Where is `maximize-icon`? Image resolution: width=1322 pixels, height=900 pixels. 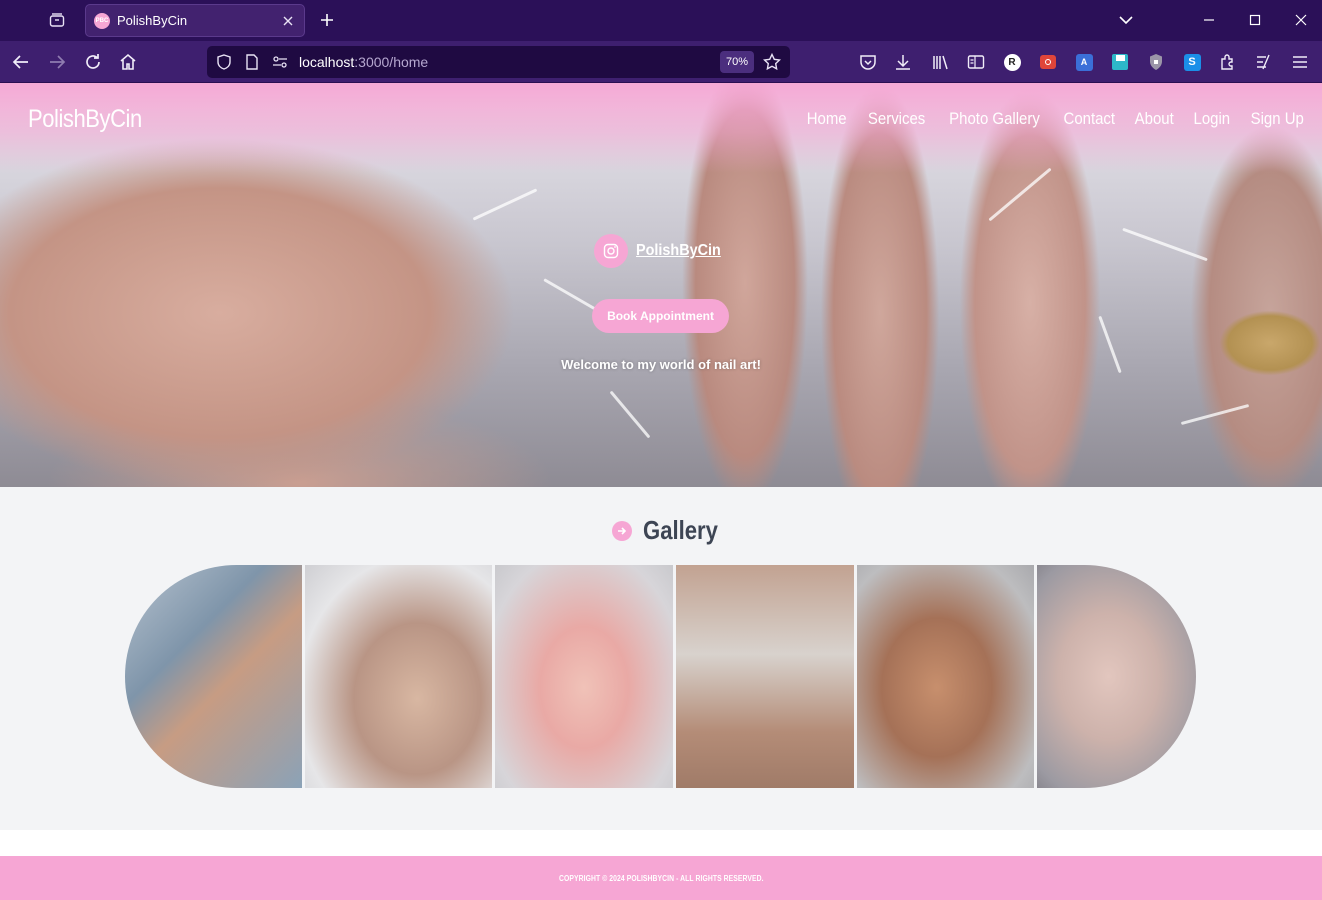
maximize-icon is located at coordinates (1255, 20).